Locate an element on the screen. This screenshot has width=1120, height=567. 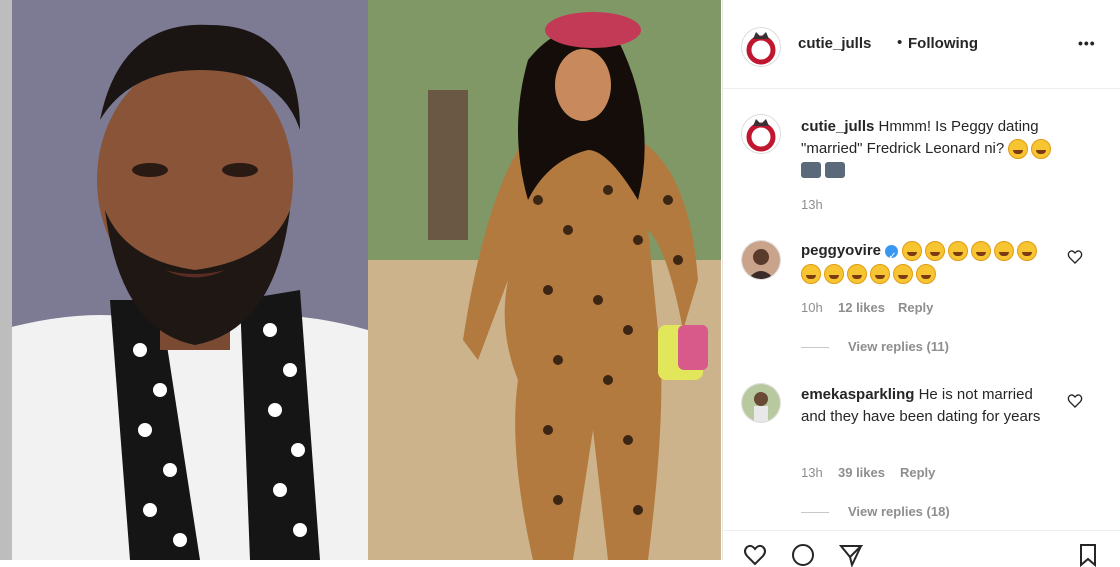
author-avatar is located at coordinates (761, 47).